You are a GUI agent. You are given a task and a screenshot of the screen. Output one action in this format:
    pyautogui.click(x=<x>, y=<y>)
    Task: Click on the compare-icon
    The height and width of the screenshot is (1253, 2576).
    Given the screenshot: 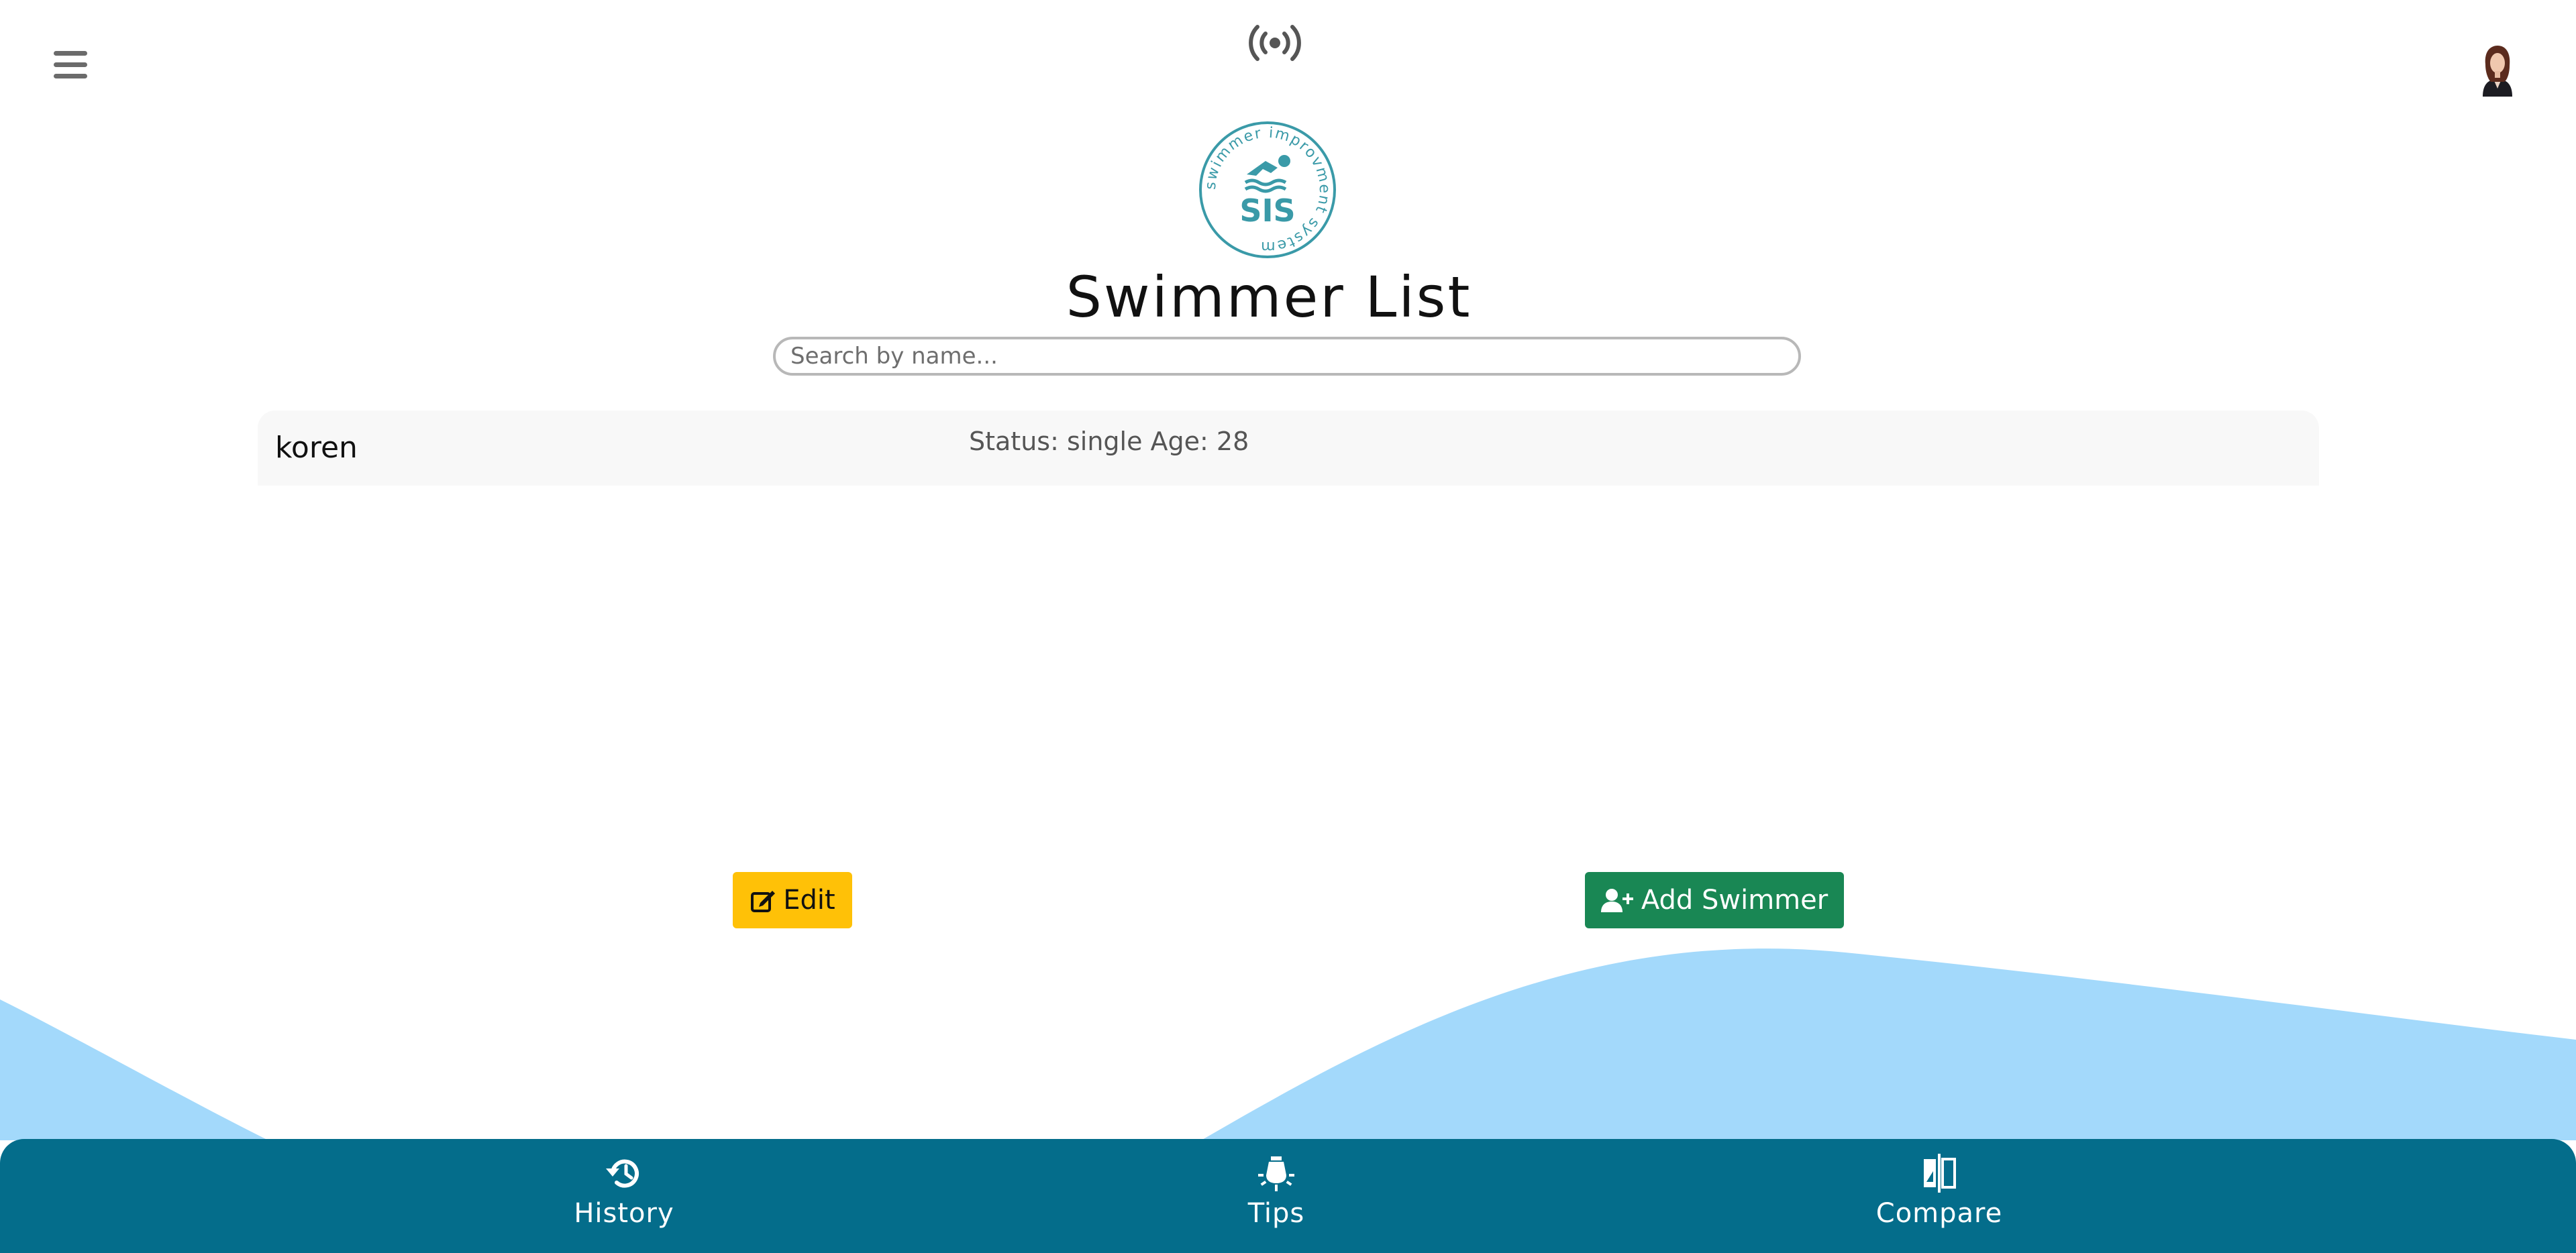 What is the action you would take?
    pyautogui.click(x=1940, y=1173)
    